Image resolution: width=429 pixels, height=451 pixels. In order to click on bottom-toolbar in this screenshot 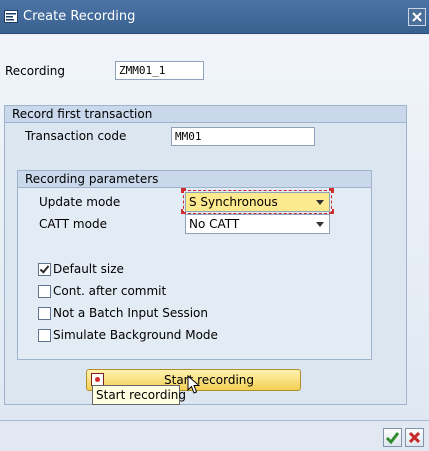, I will do `click(214, 435)`.